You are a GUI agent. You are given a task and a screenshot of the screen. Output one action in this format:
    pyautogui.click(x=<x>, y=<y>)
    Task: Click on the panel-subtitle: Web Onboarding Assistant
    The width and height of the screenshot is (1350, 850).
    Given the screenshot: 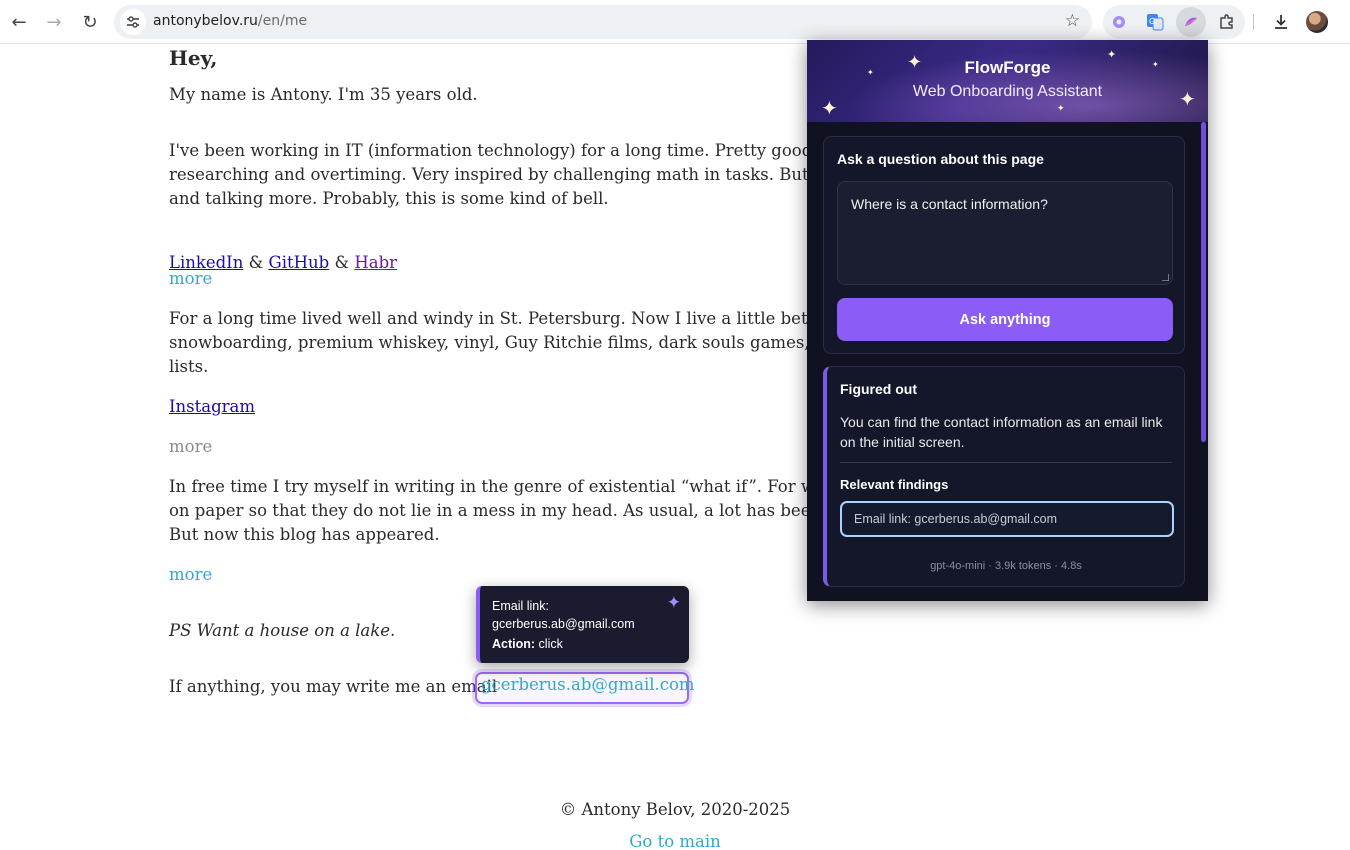 What is the action you would take?
    pyautogui.click(x=1007, y=91)
    